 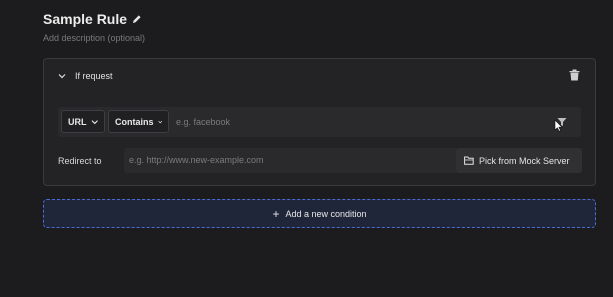 What do you see at coordinates (558, 125) in the screenshot?
I see `mouse-cursor-icon` at bounding box center [558, 125].